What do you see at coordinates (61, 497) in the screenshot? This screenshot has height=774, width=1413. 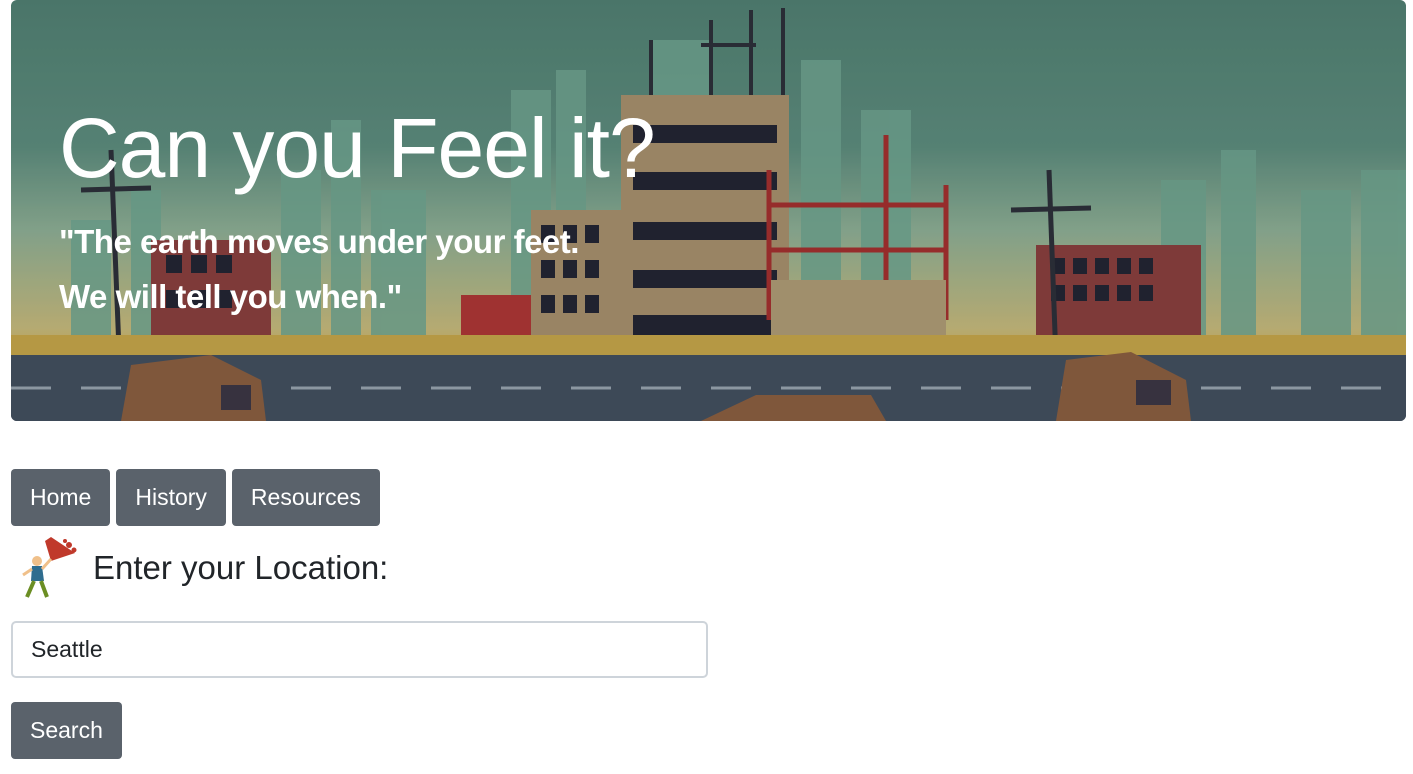 I see `nav-home-button: Home` at bounding box center [61, 497].